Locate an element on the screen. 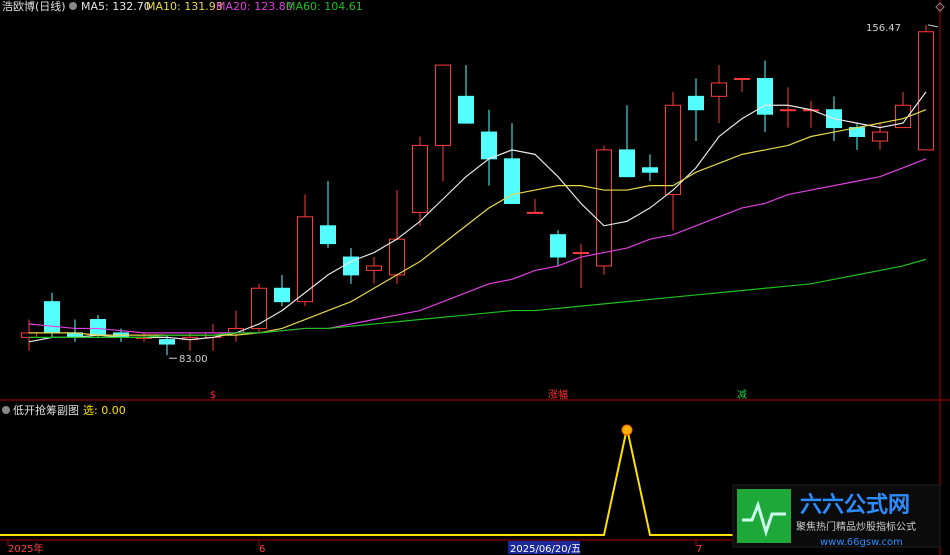 Image resolution: width=950 pixels, height=555 pixels. axis-label: 2025/06/20/五 is located at coordinates (545, 549).